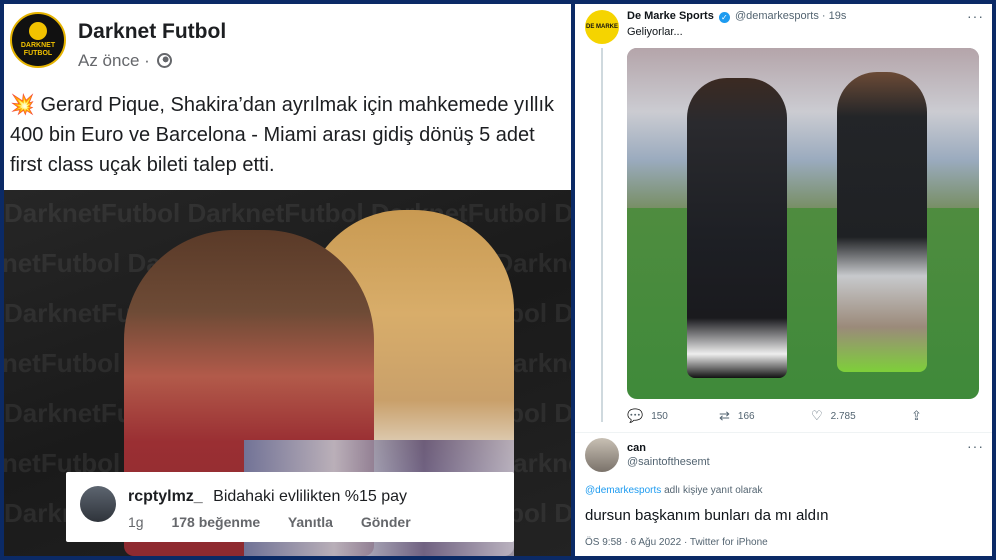 The width and height of the screenshot is (996, 560). I want to click on like-action: ♡ 2.785, so click(833, 416).